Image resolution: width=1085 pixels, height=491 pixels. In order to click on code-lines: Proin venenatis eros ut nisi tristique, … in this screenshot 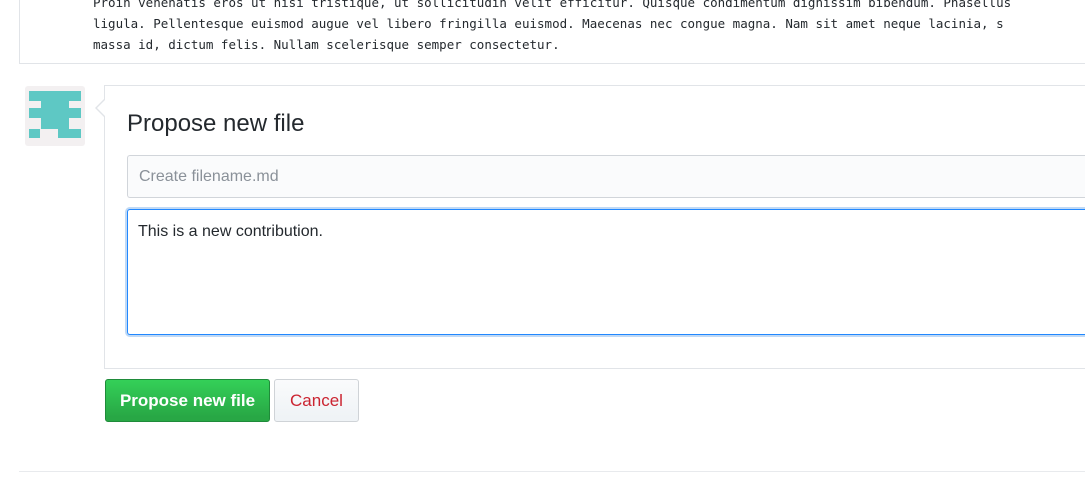, I will do `click(552, 27)`.